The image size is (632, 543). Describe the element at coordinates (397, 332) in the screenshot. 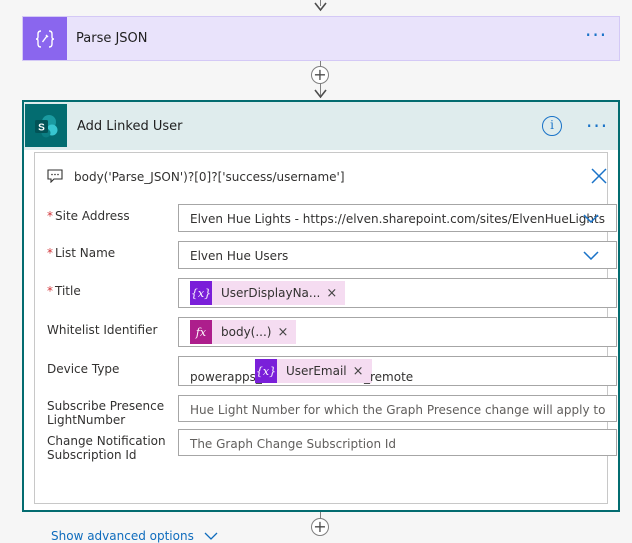

I see `whitelist-identifier-field: fx body(...) ×` at that location.